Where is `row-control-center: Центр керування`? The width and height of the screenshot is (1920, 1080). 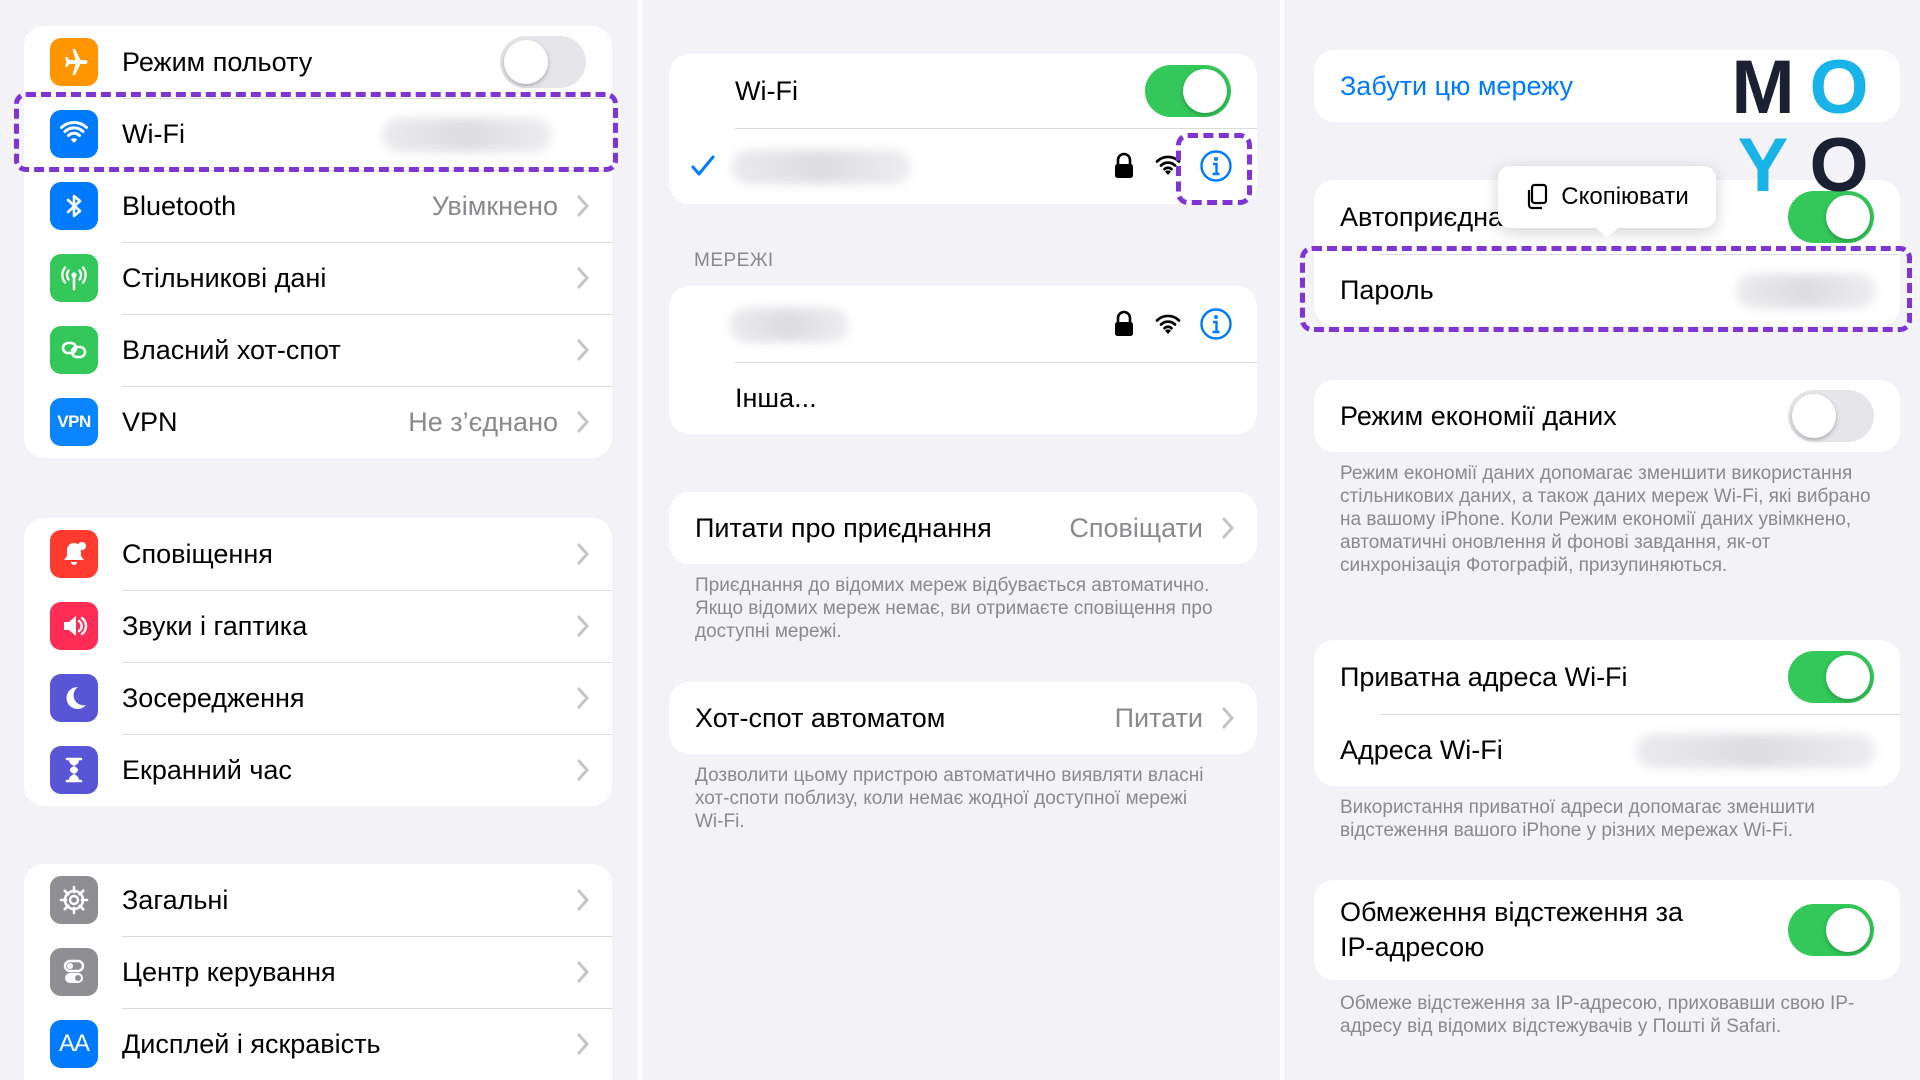 row-control-center: Центр керування is located at coordinates (318, 972).